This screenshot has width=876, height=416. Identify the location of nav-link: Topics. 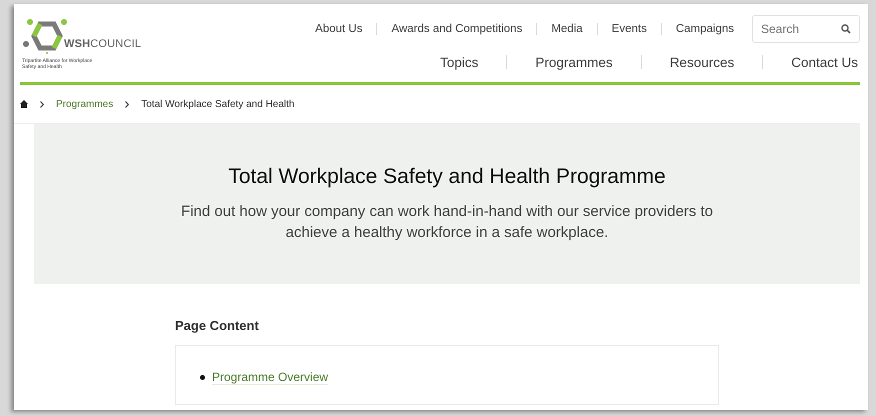
(459, 62).